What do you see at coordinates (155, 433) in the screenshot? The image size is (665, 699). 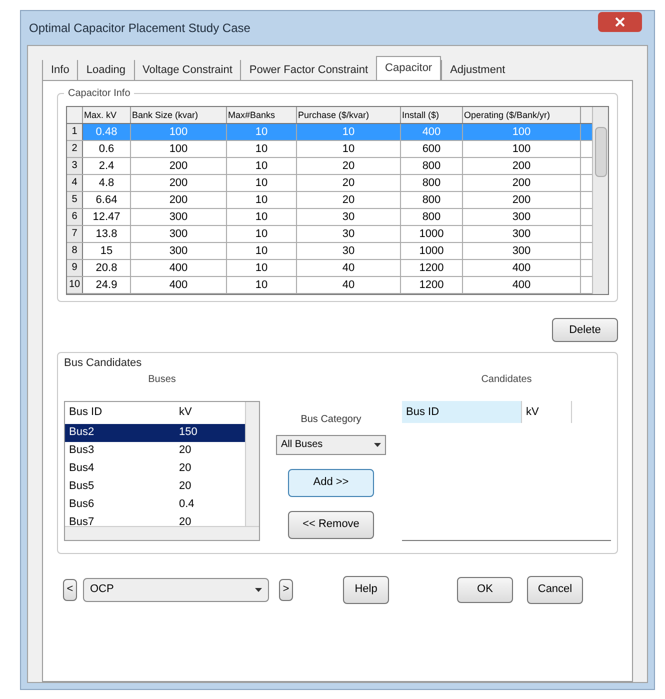 I see `list-item: Bus2 150` at bounding box center [155, 433].